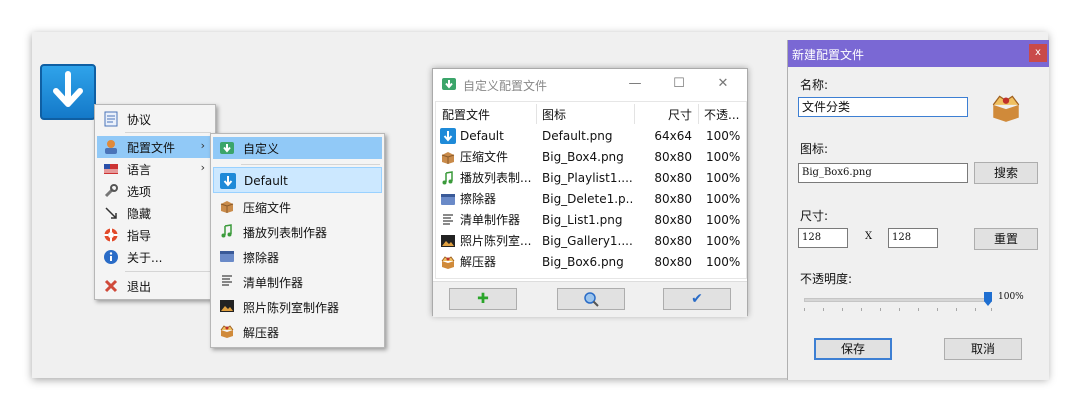 The image size is (1080, 409). Describe the element at coordinates (227, 148) in the screenshot. I see `custom-icon` at that location.